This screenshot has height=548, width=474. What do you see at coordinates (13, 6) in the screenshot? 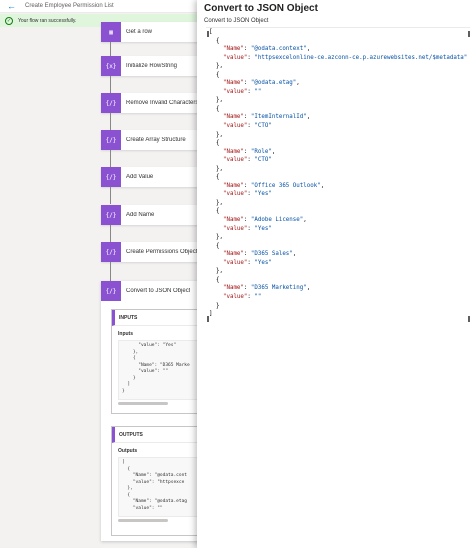
I see `back-arrow-icon: ←` at bounding box center [13, 6].